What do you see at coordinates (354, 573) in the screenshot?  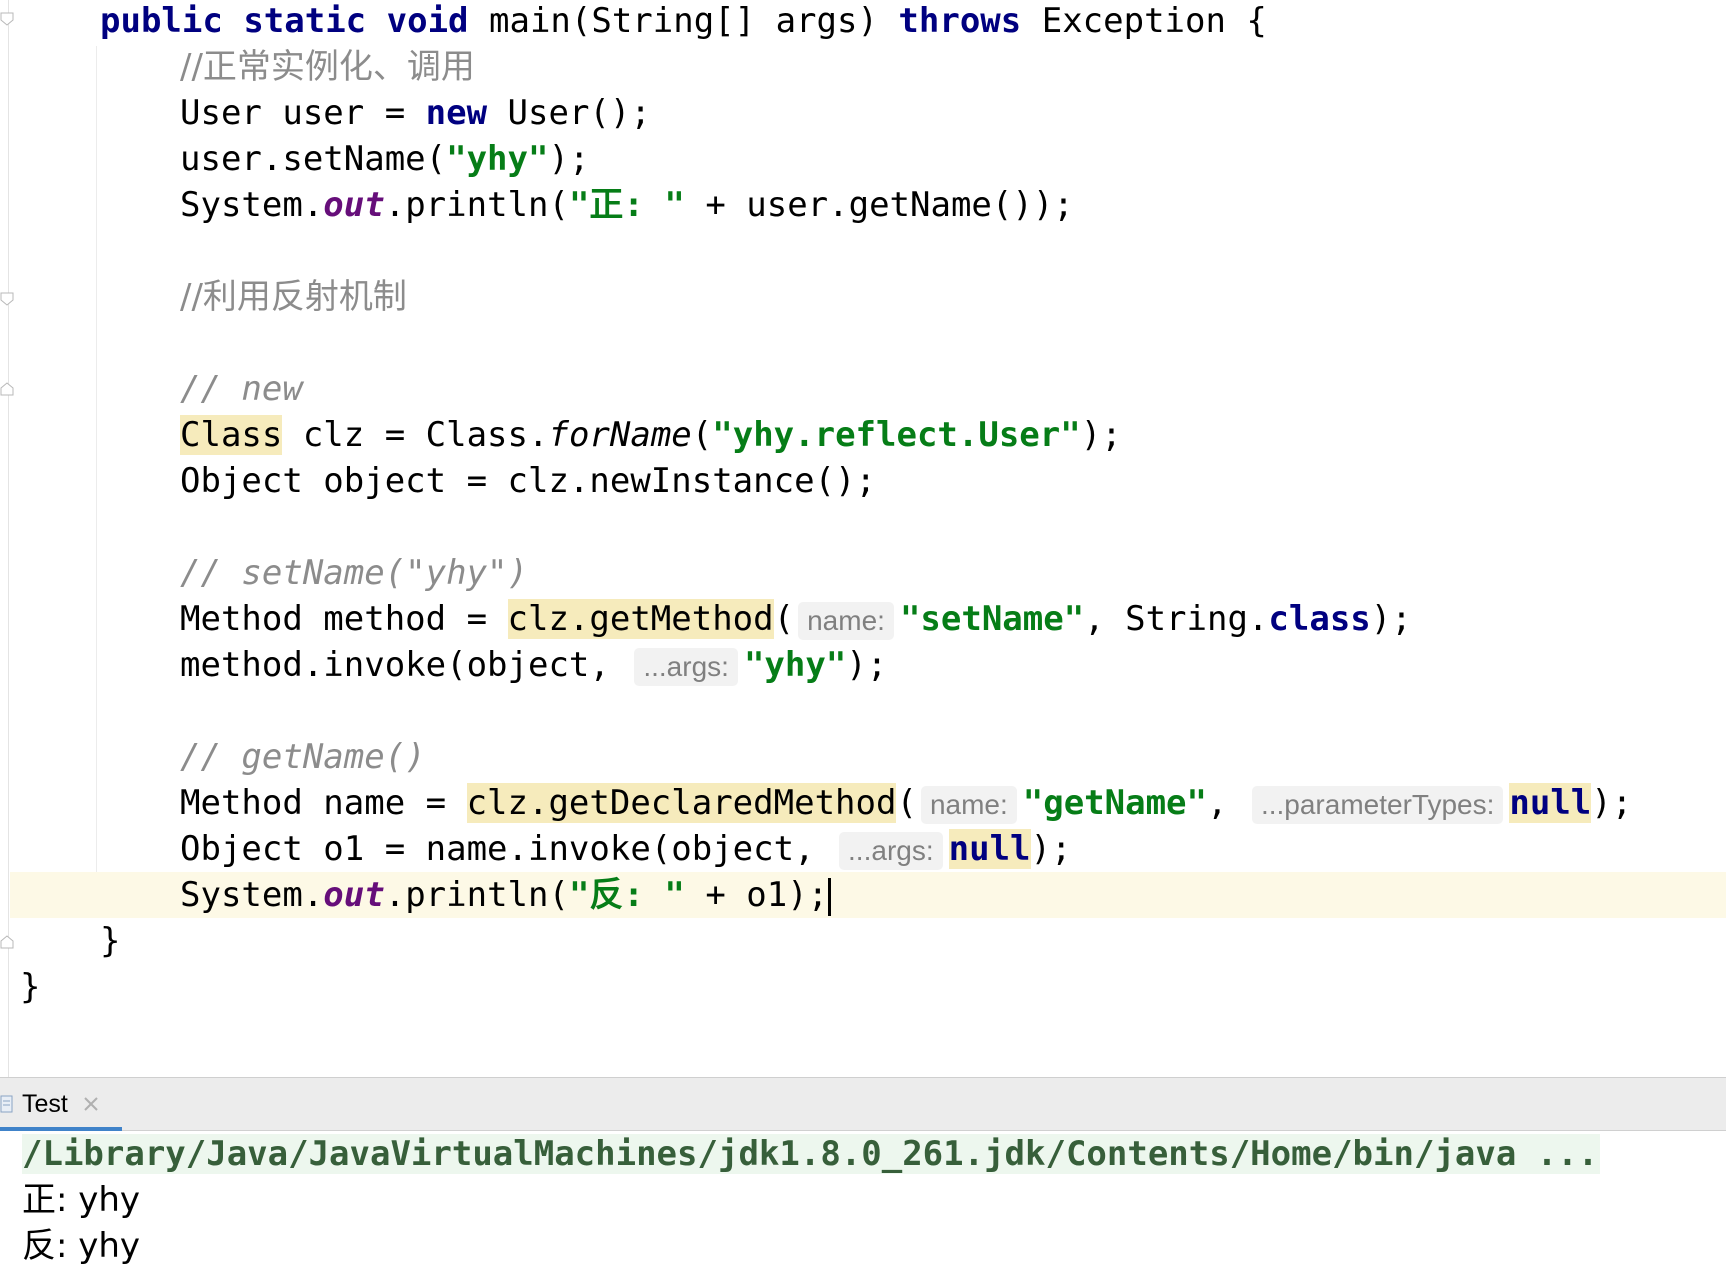 I see `code-comment: // setName("yhy")` at bounding box center [354, 573].